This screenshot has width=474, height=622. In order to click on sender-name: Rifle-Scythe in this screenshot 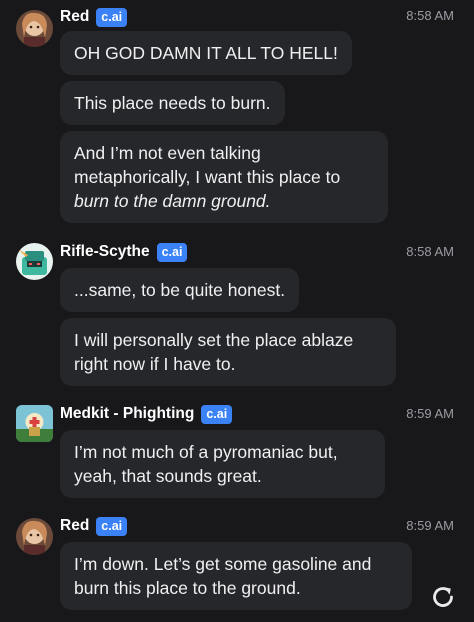, I will do `click(105, 252)`.